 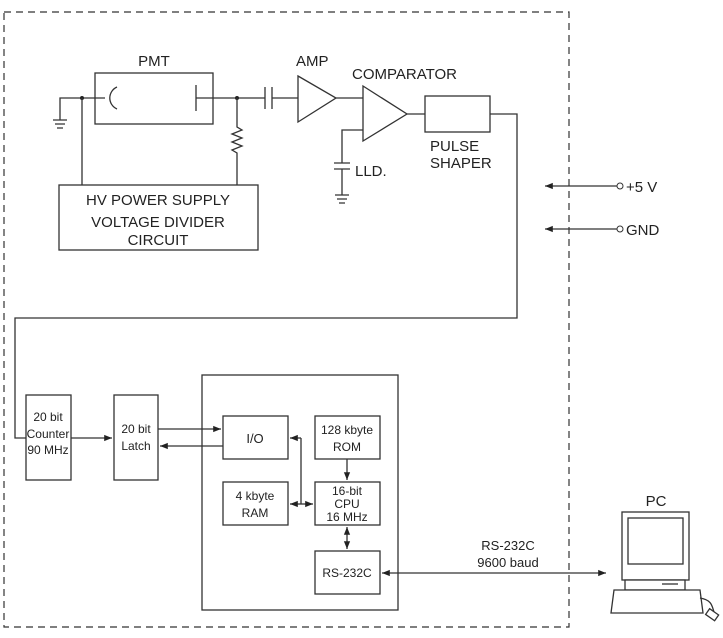 What do you see at coordinates (461, 163) in the screenshot?
I see `svg-text: SHAPER` at bounding box center [461, 163].